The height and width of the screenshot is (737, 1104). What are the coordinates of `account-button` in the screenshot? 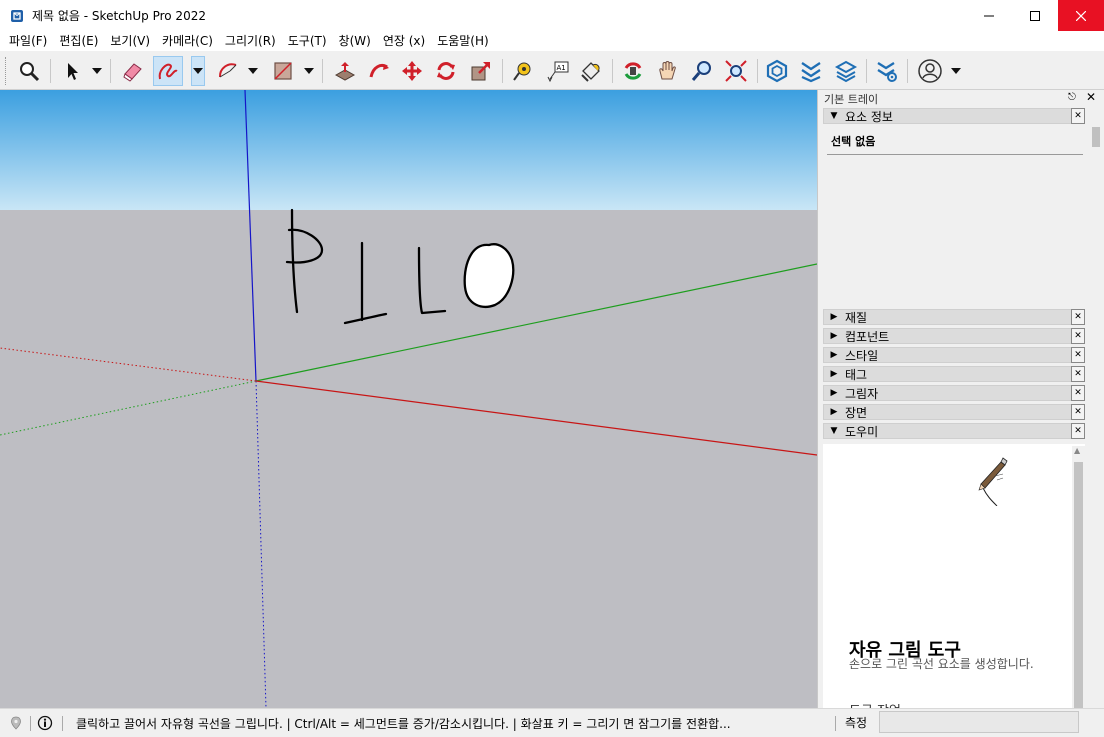 It's located at (930, 71).